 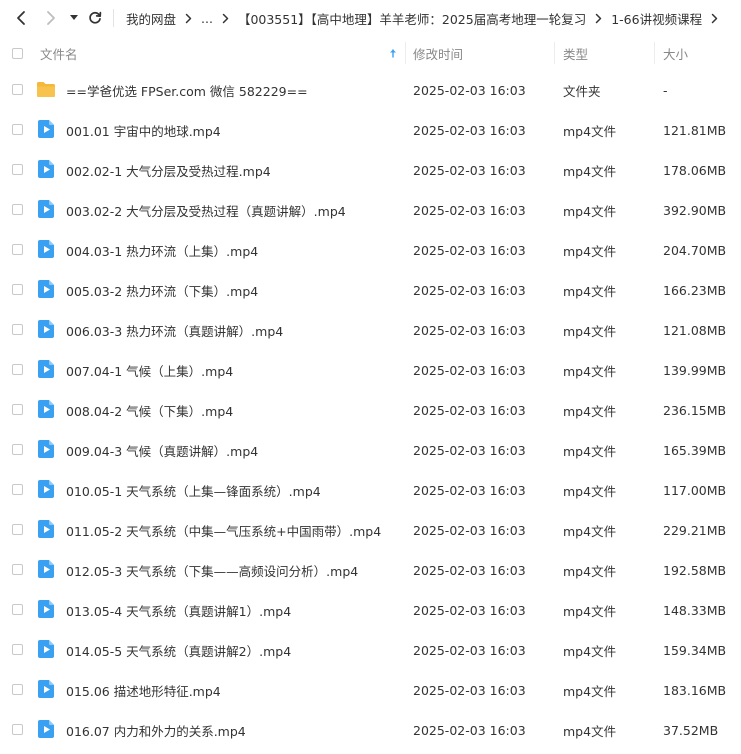 I want to click on refresh-button, so click(x=95, y=18).